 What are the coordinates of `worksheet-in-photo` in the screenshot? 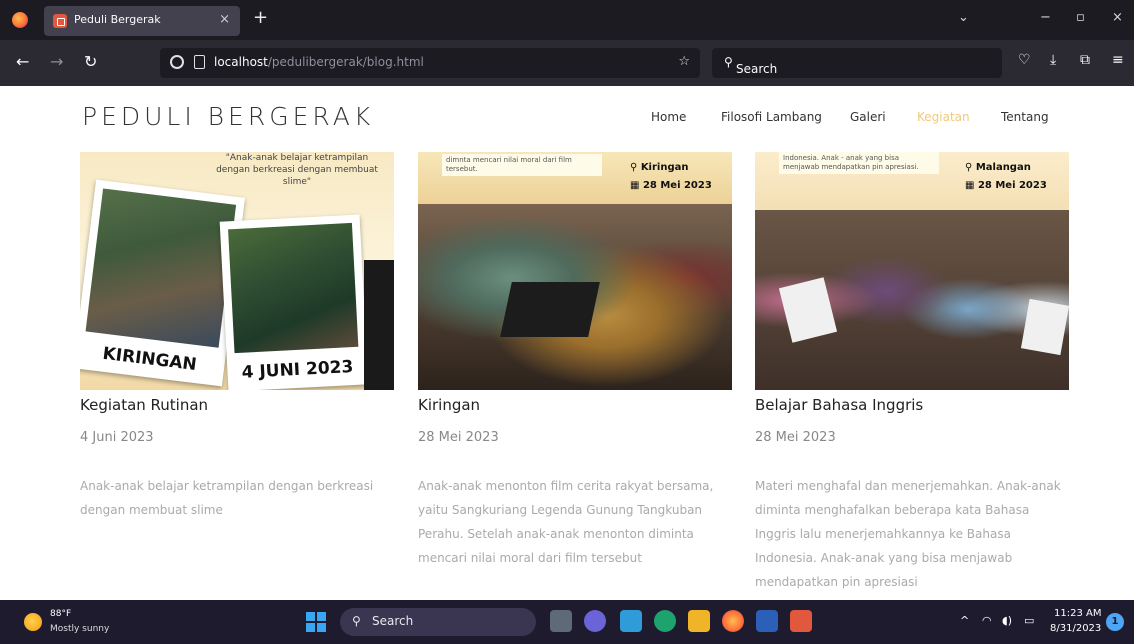 It's located at (1044, 327).